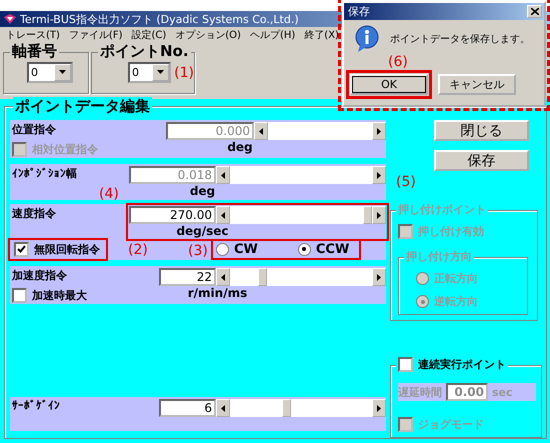 The image size is (550, 443). Describe the element at coordinates (44, 173) in the screenshot. I see `parameter-label: ｲﾝﾎﾟｼﾞｼｮﾝ幅` at that location.